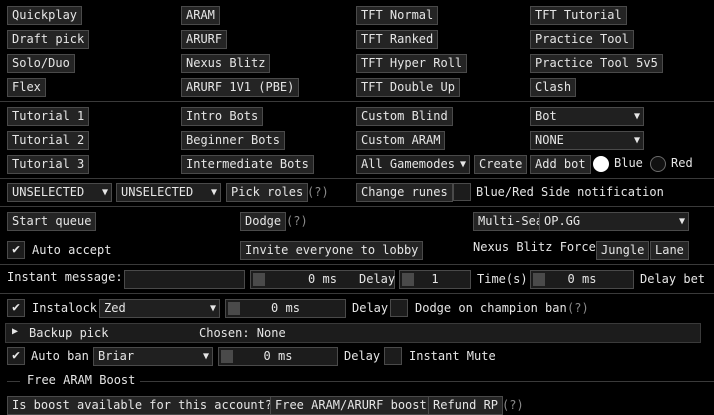 This screenshot has width=714, height=415. I want to click on tft-ranked-button: TFT Ranked, so click(397, 39).